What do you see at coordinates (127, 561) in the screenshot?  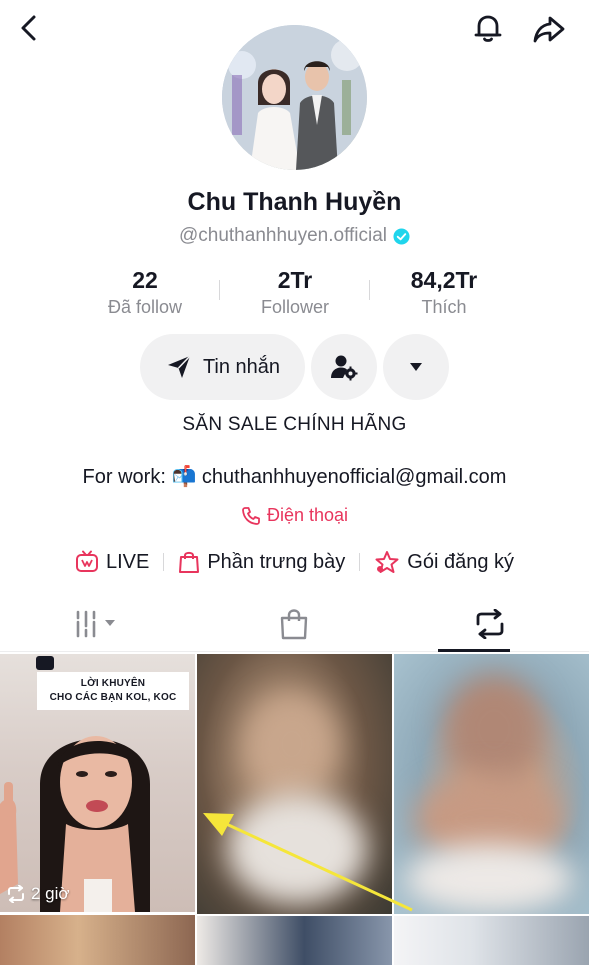 I see `live-link-label: LIVE` at bounding box center [127, 561].